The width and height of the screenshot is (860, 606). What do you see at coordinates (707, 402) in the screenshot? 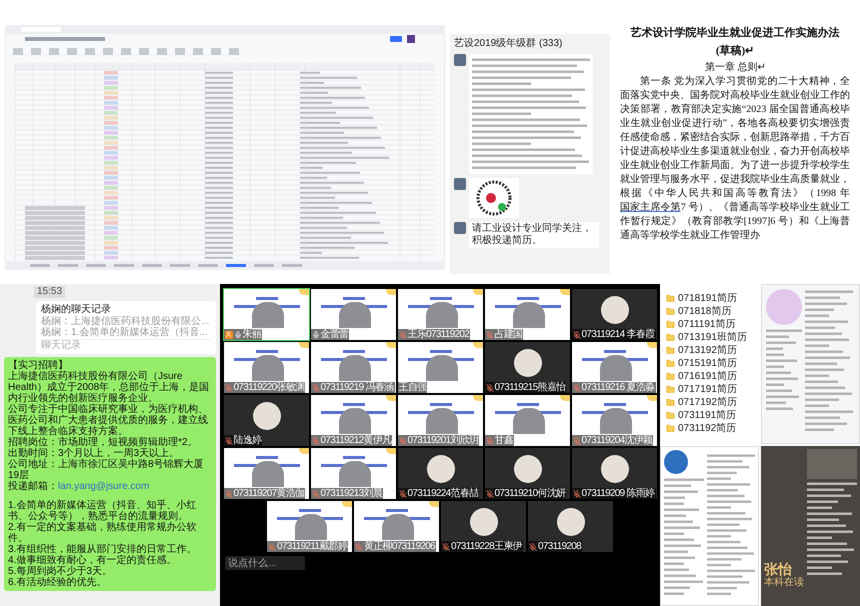
I see `folder-name: 0717192简历` at bounding box center [707, 402].